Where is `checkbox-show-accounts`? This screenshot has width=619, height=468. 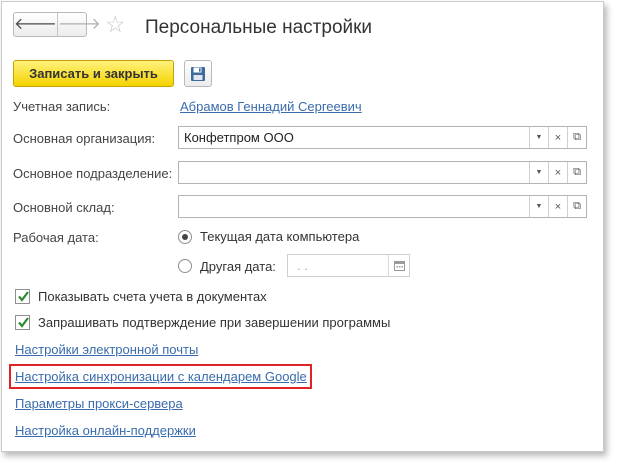
checkbox-show-accounts is located at coordinates (22, 296).